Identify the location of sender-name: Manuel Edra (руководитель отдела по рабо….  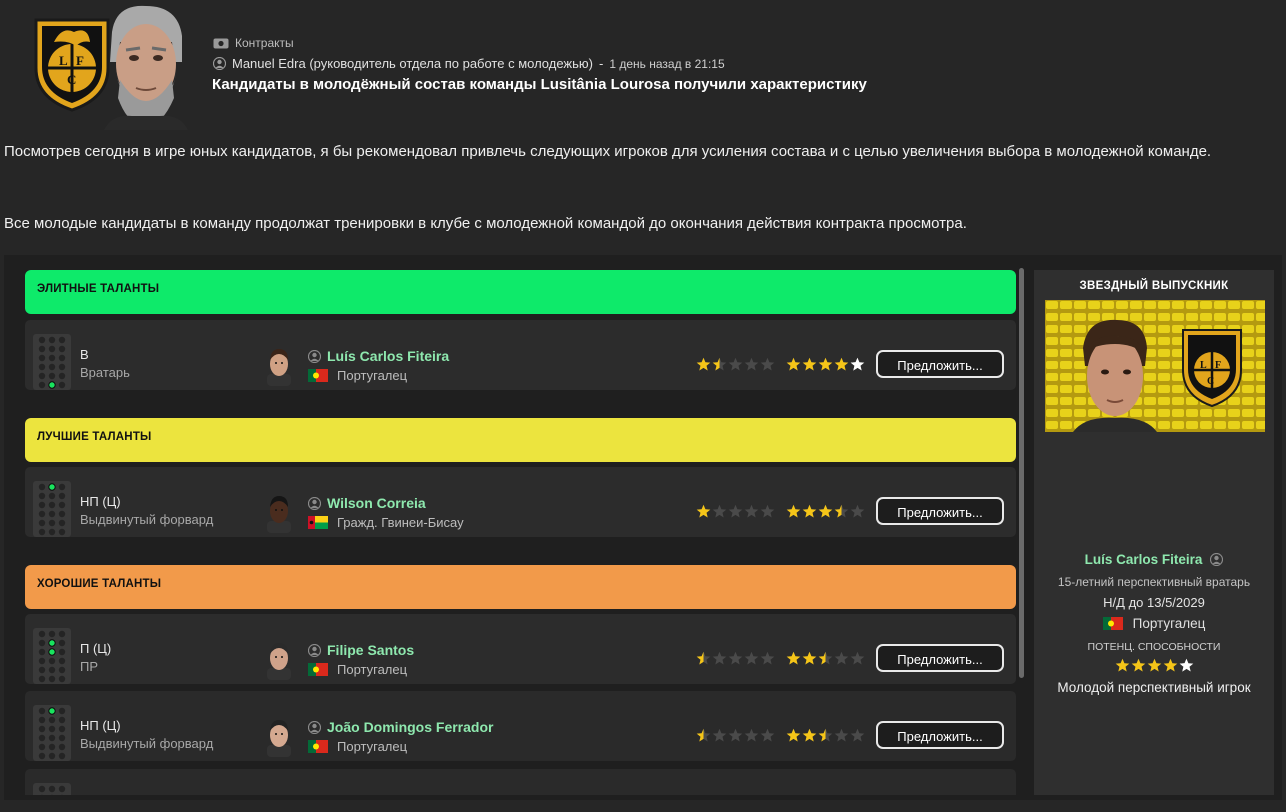
(412, 63).